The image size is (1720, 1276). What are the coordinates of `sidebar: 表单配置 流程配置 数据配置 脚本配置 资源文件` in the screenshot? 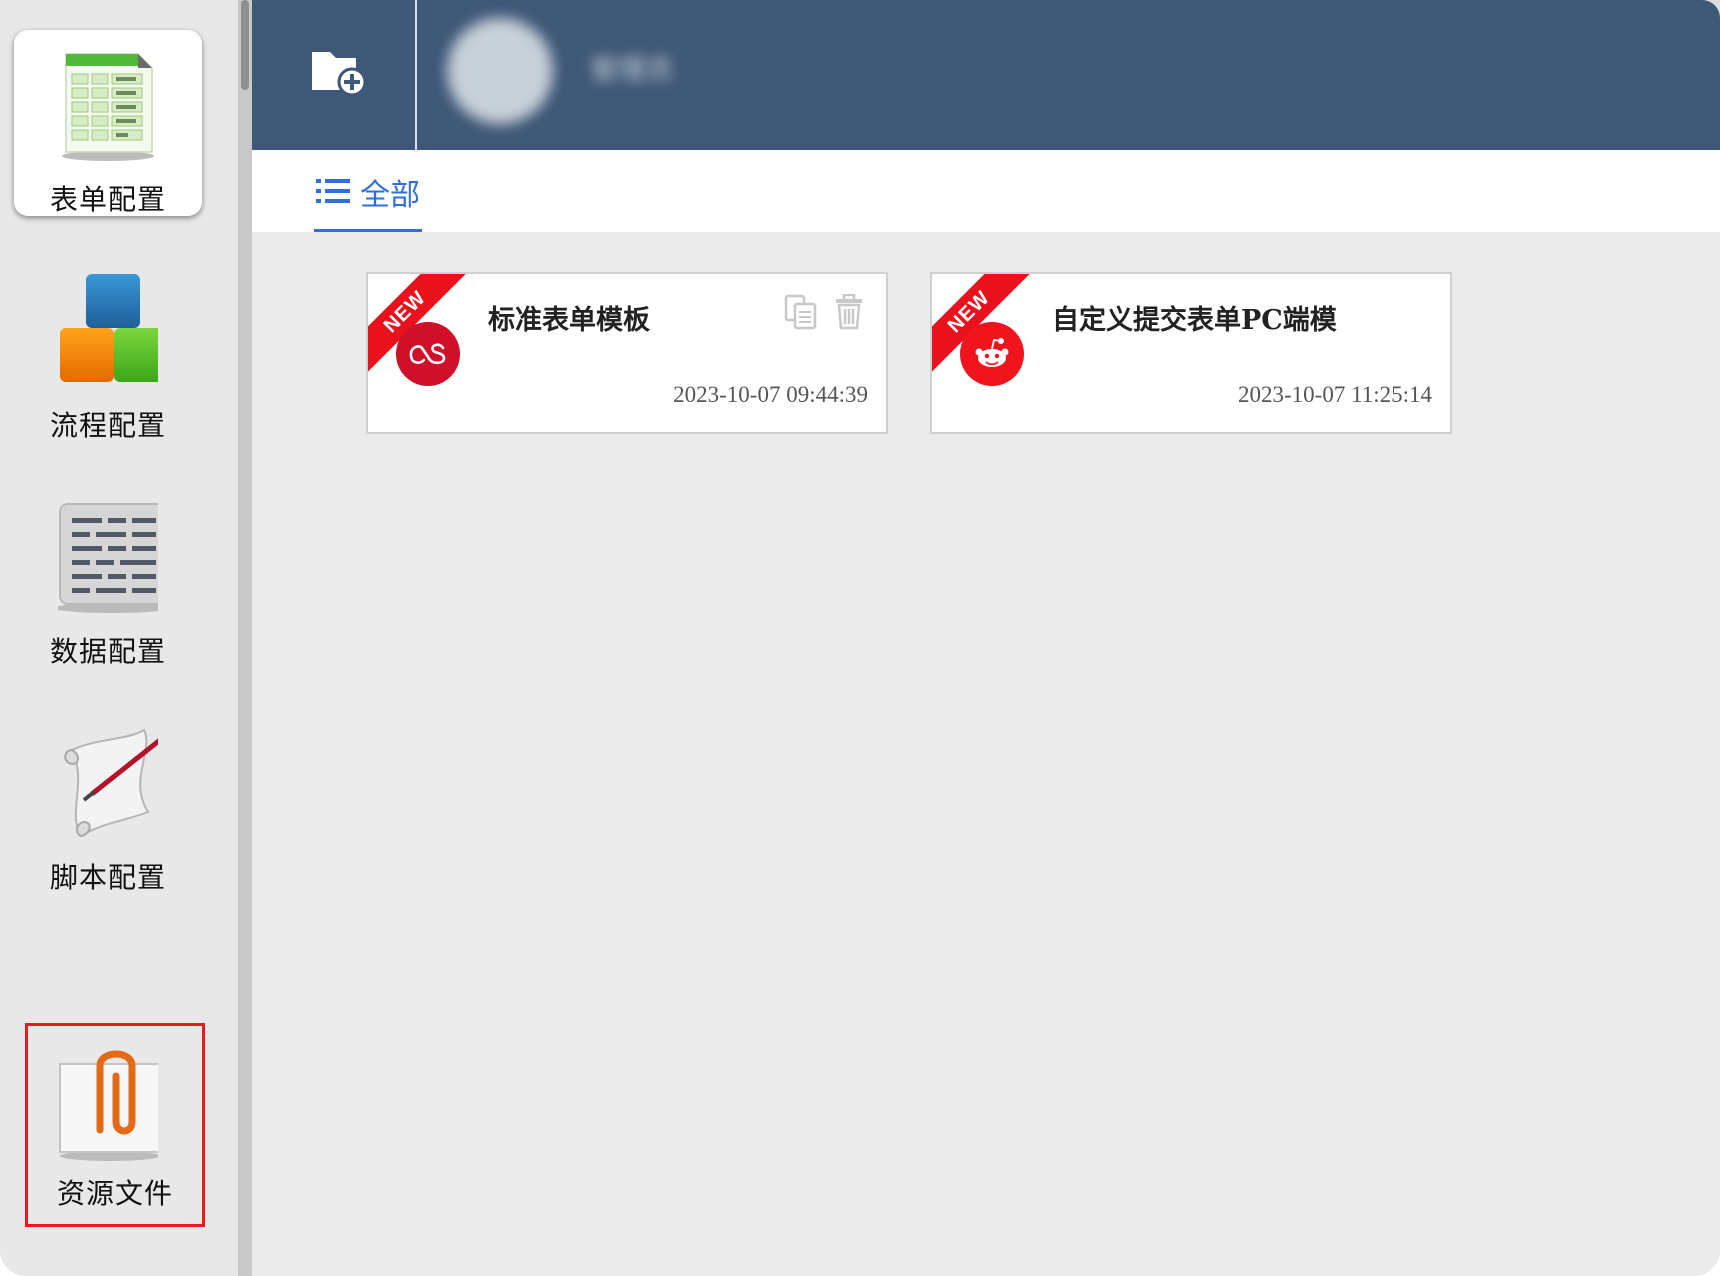 It's located at (119, 638).